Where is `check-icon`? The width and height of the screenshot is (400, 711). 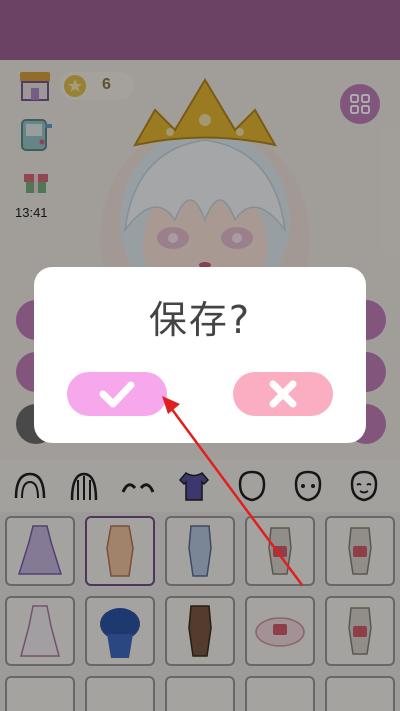
check-icon is located at coordinates (117, 394).